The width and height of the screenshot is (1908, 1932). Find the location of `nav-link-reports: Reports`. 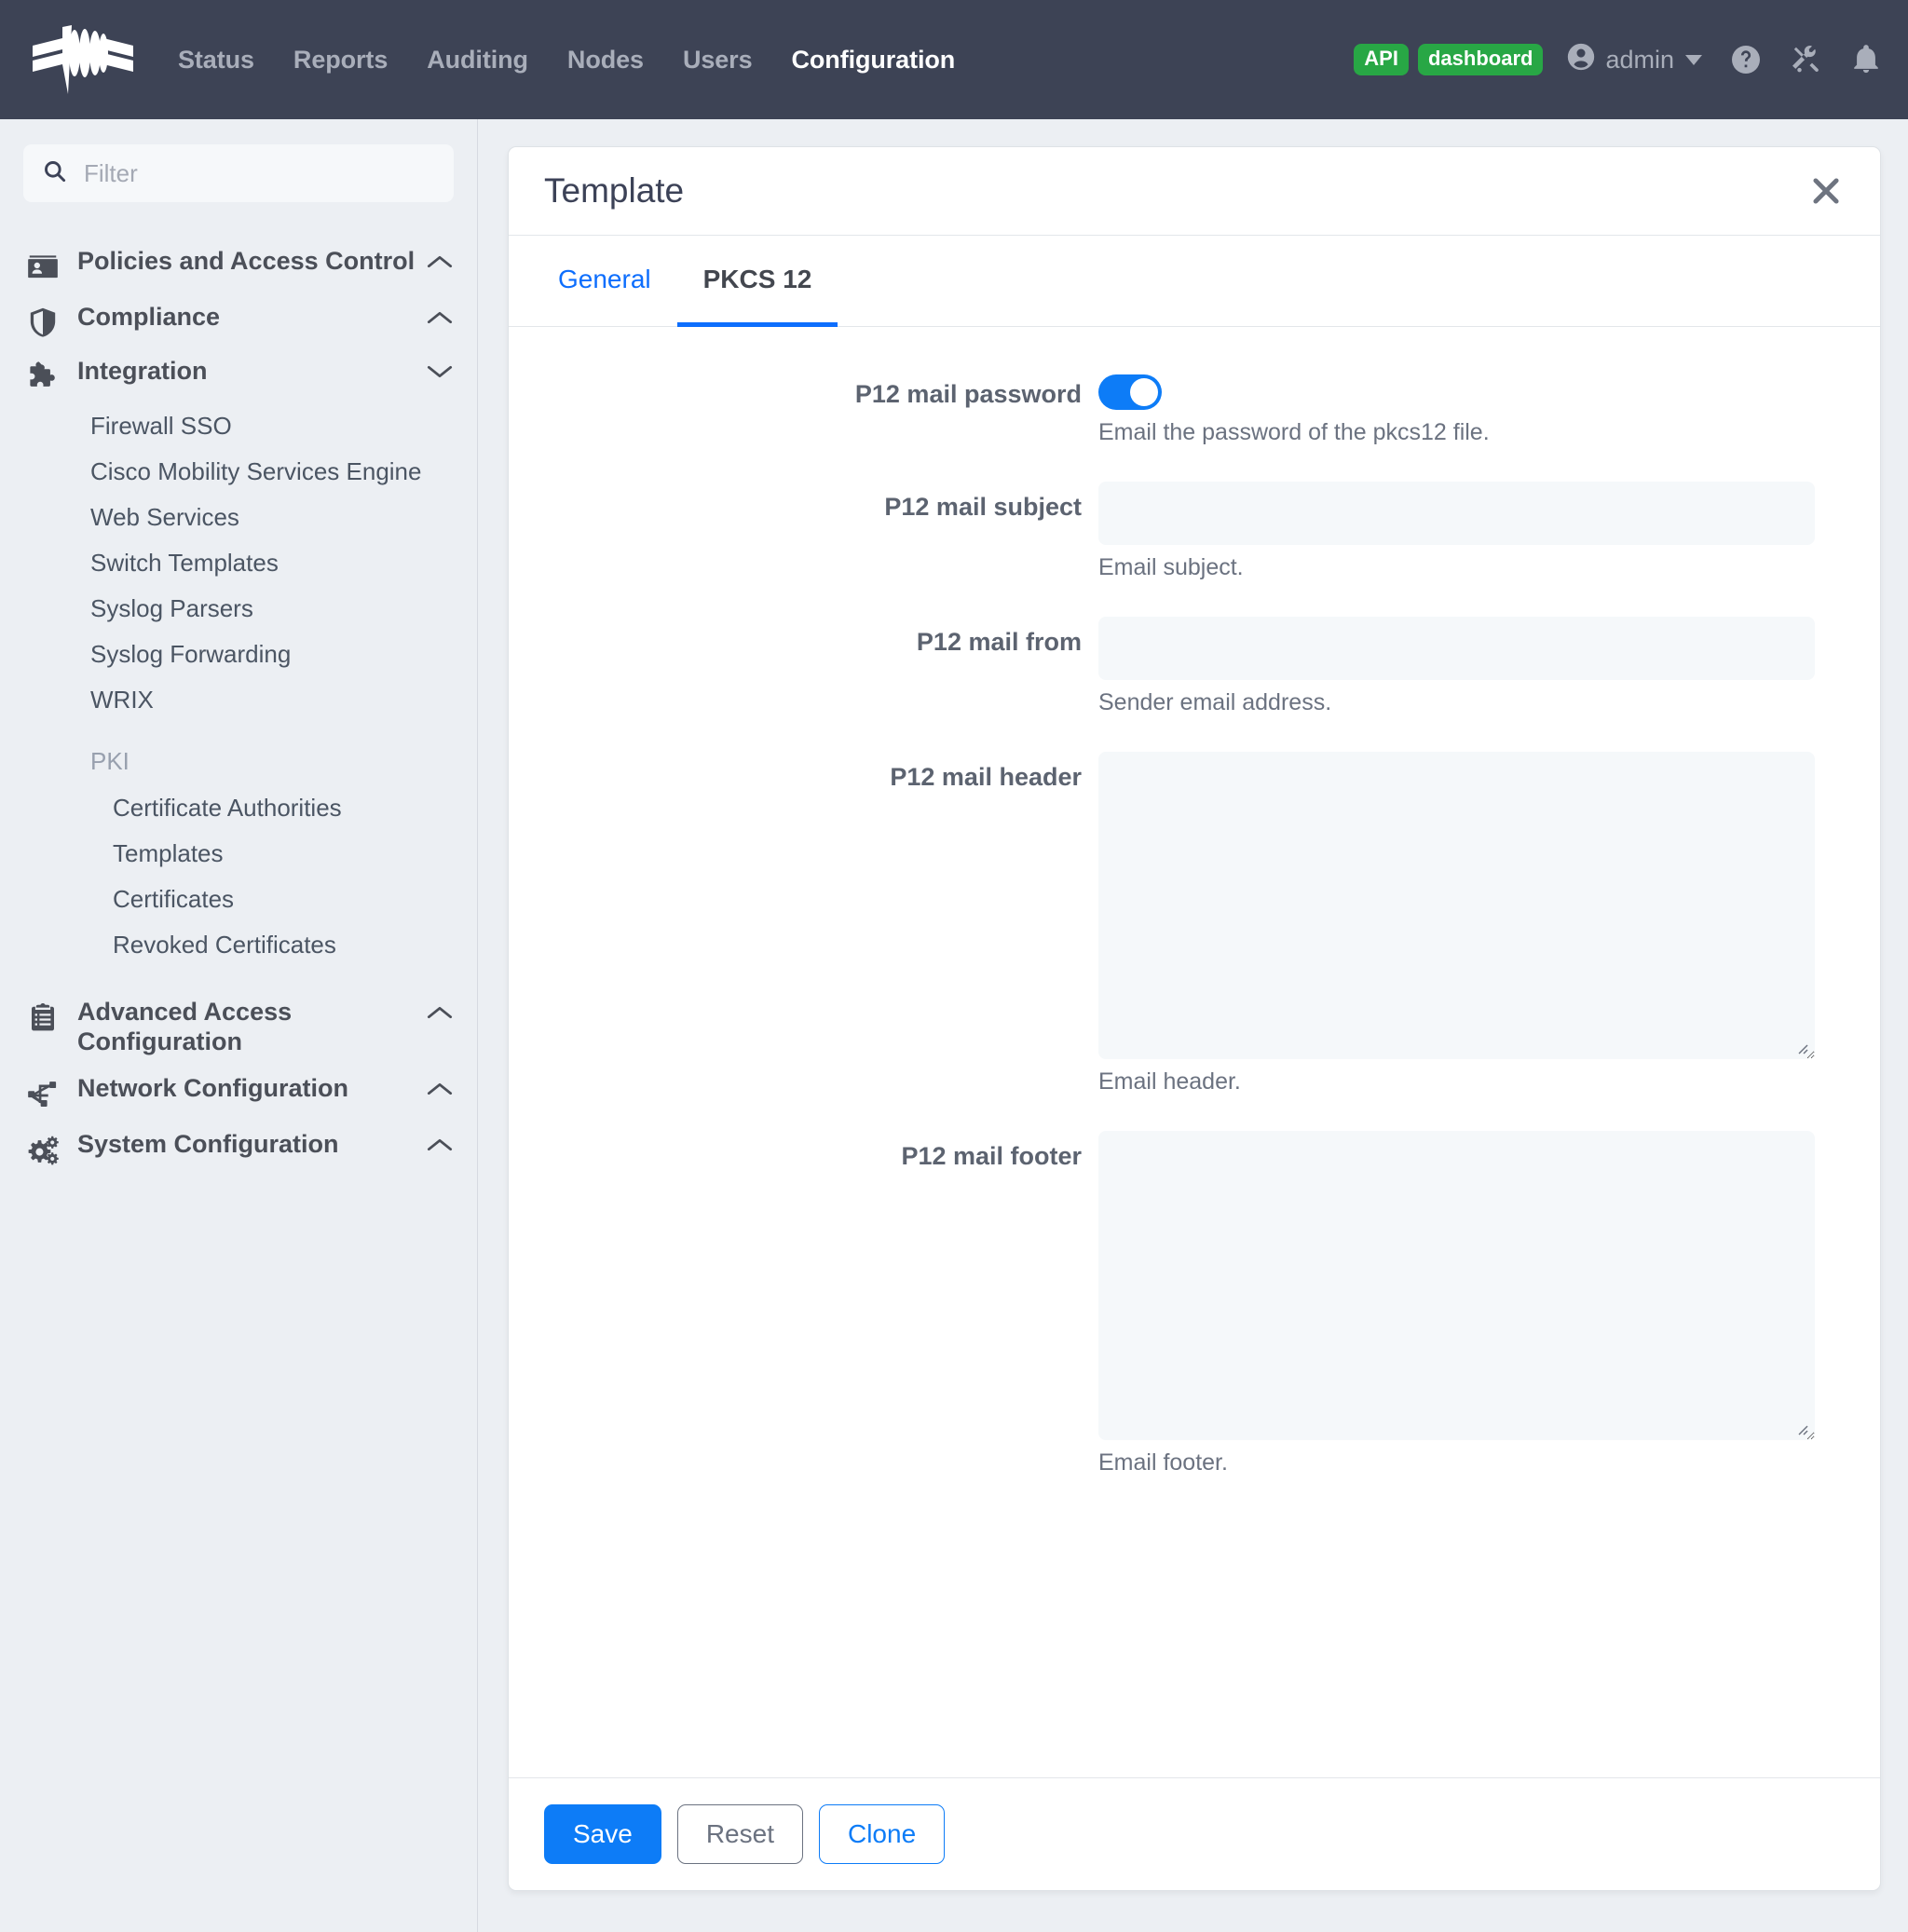

nav-link-reports: Reports is located at coordinates (341, 60).